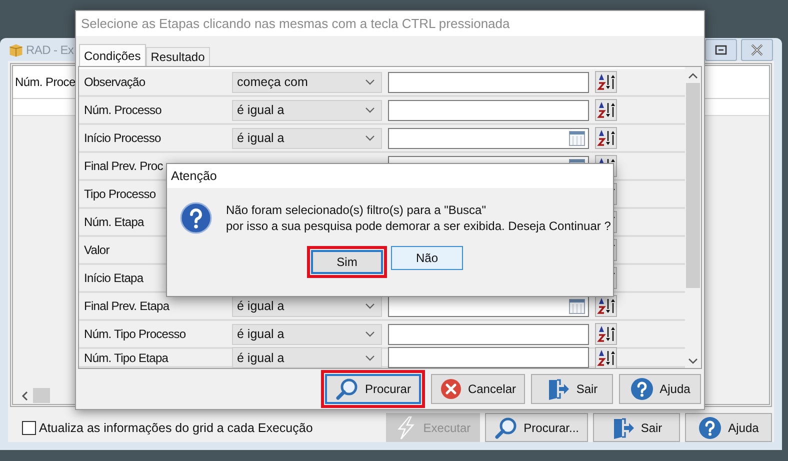 Image resolution: width=788 pixels, height=461 pixels. What do you see at coordinates (451, 389) in the screenshot?
I see `cancel-icon` at bounding box center [451, 389].